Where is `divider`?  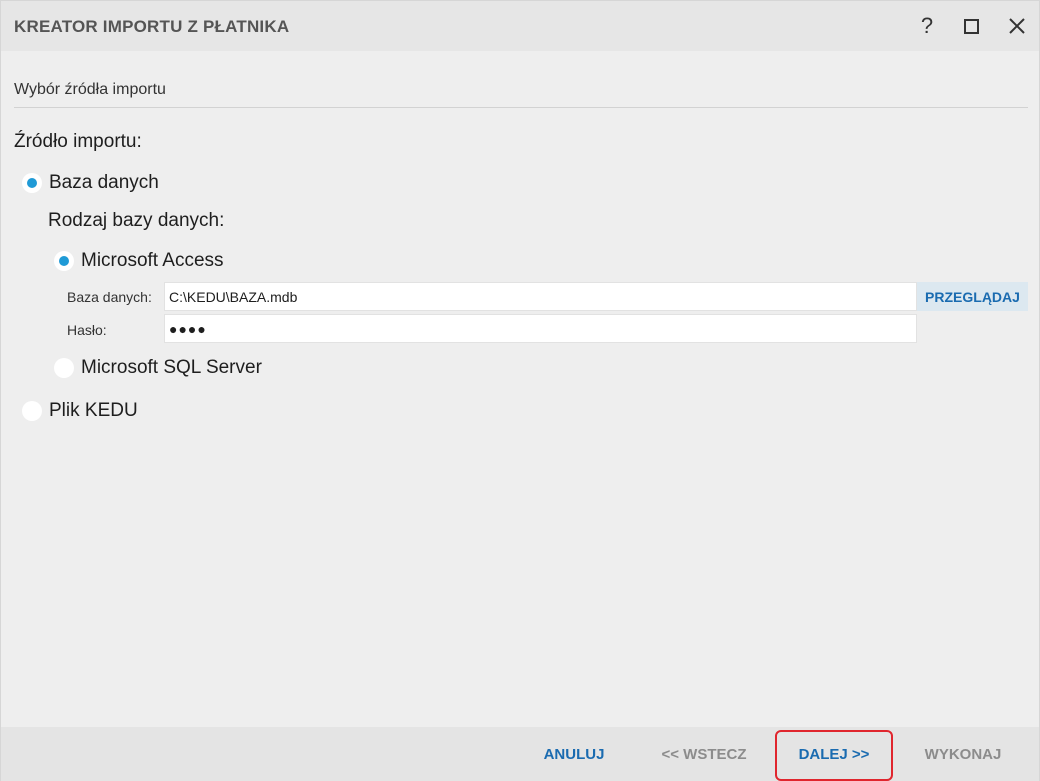 divider is located at coordinates (521, 107).